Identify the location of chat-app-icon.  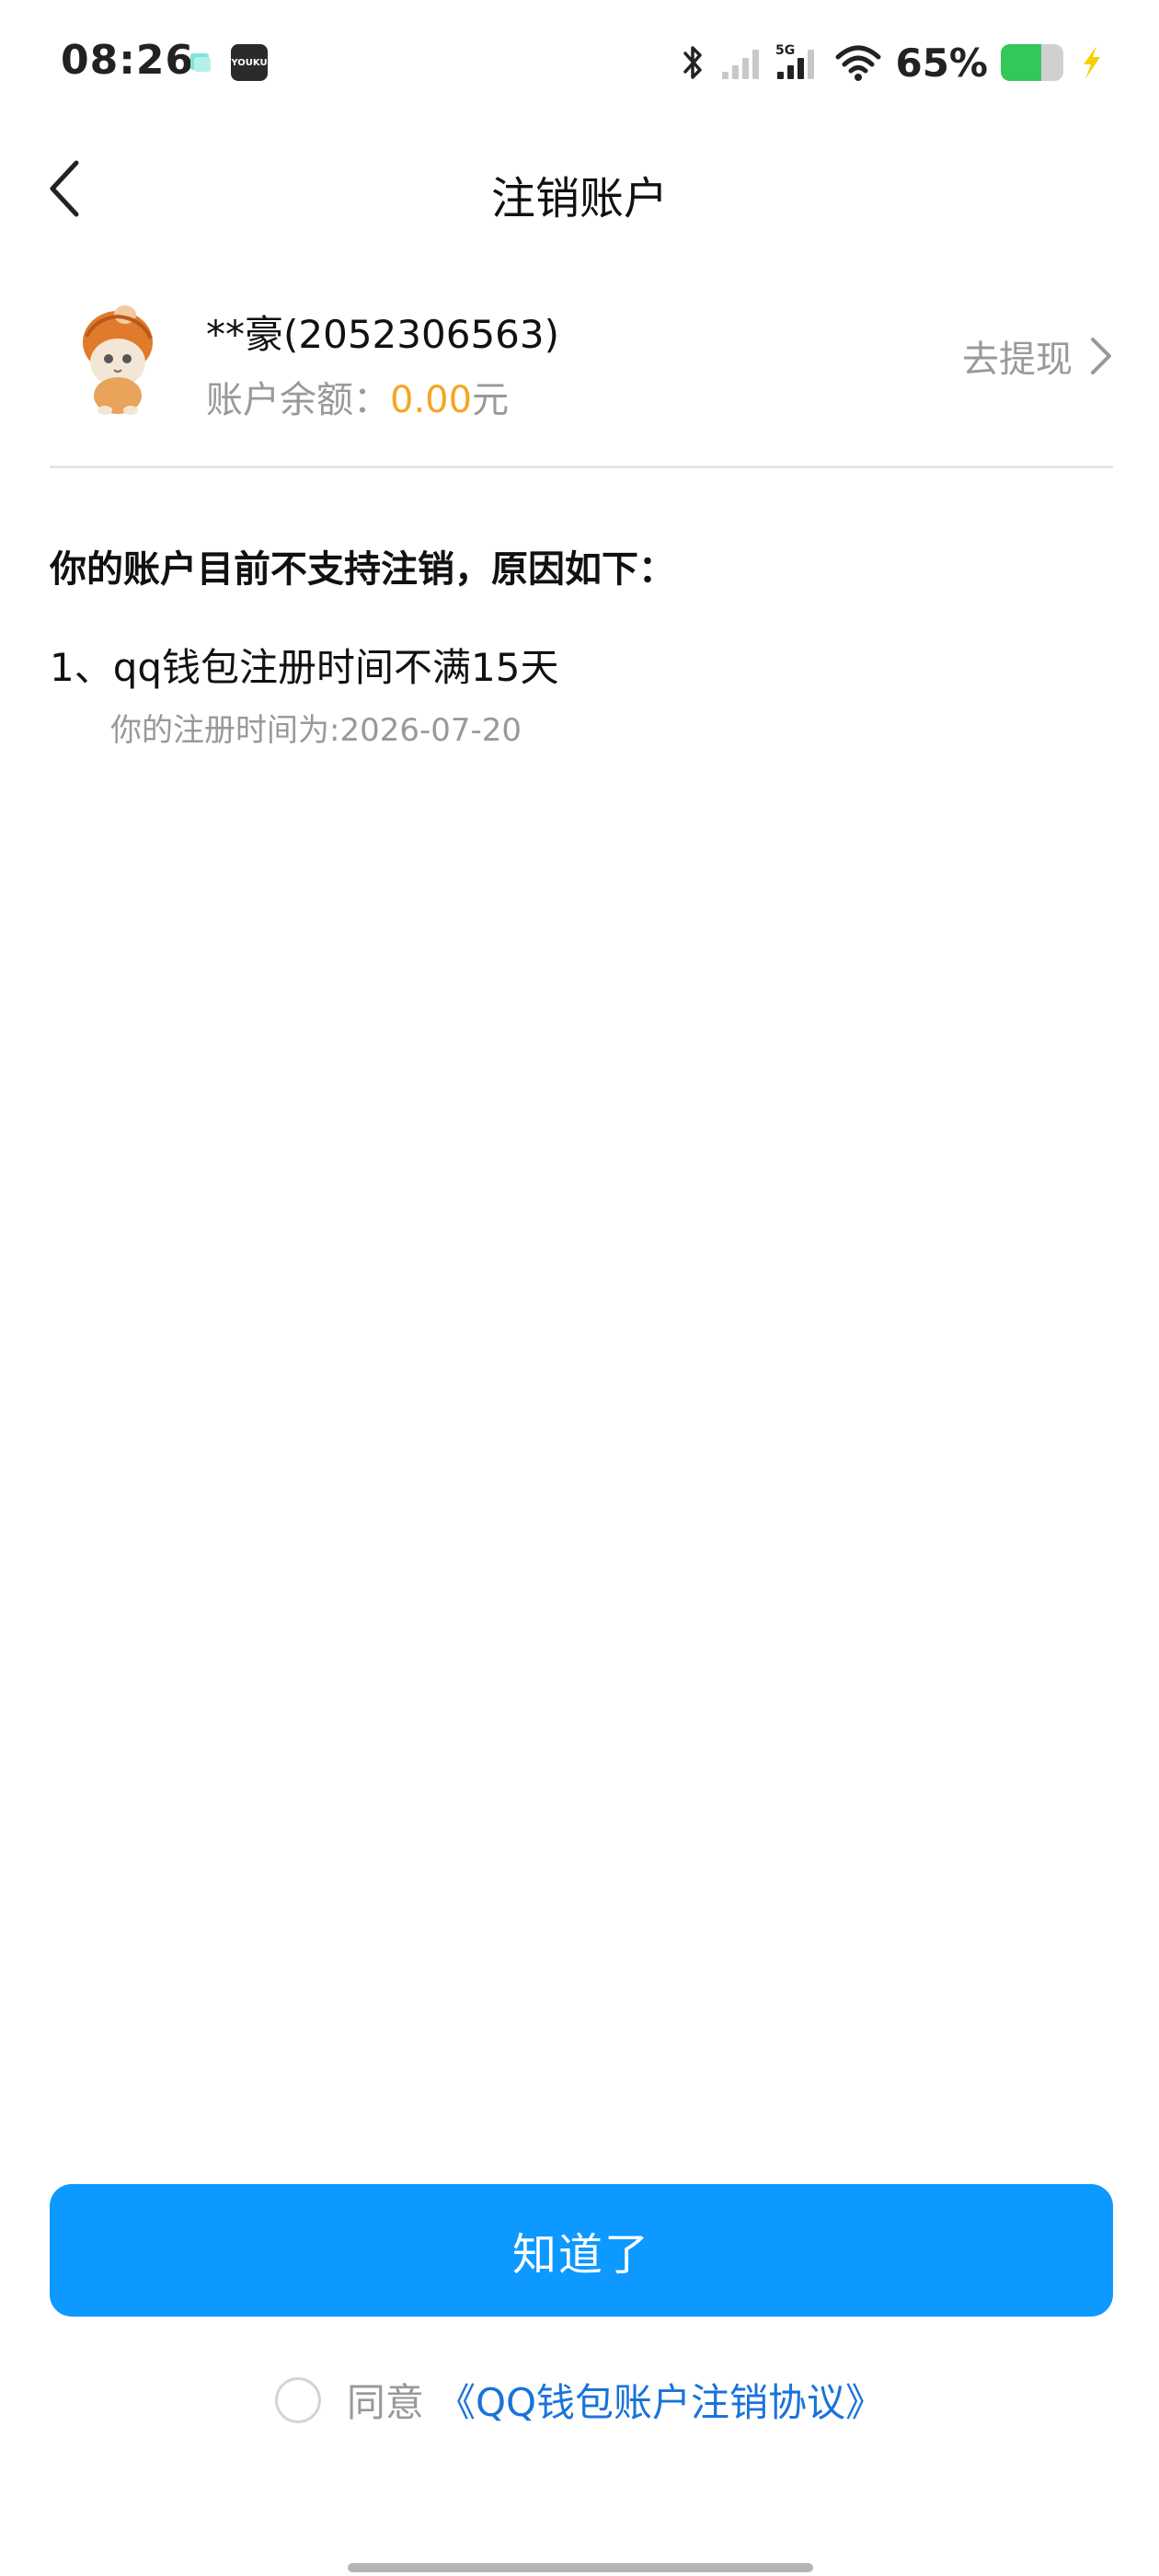
(200, 62).